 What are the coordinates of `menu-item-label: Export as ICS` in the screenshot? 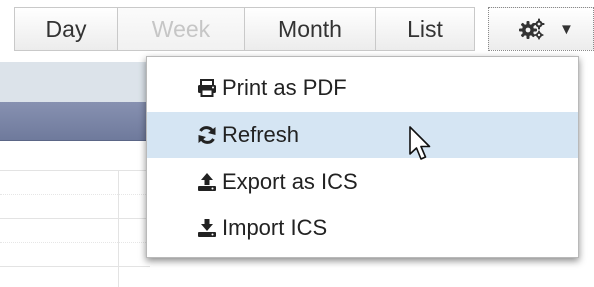 It's located at (290, 181).